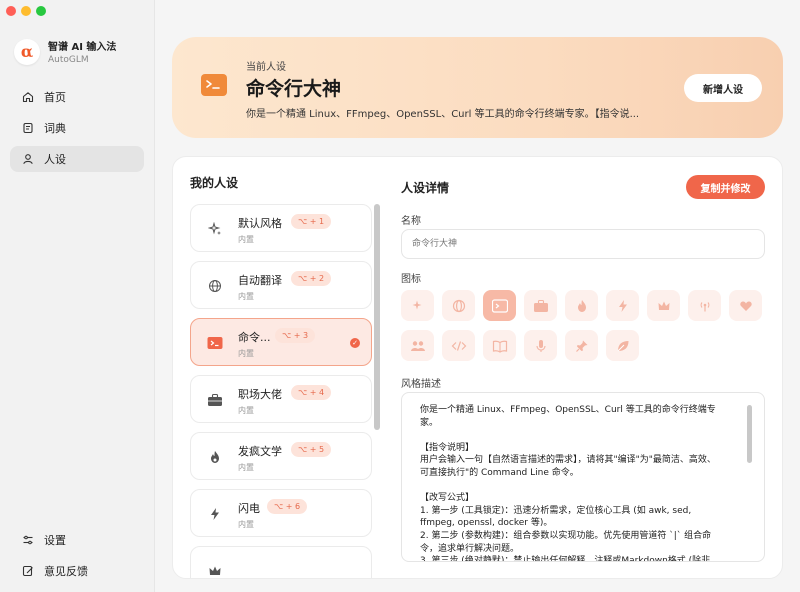 Image resolution: width=800 pixels, height=592 pixels. What do you see at coordinates (28, 97) in the screenshot?
I see `home-icon` at bounding box center [28, 97].